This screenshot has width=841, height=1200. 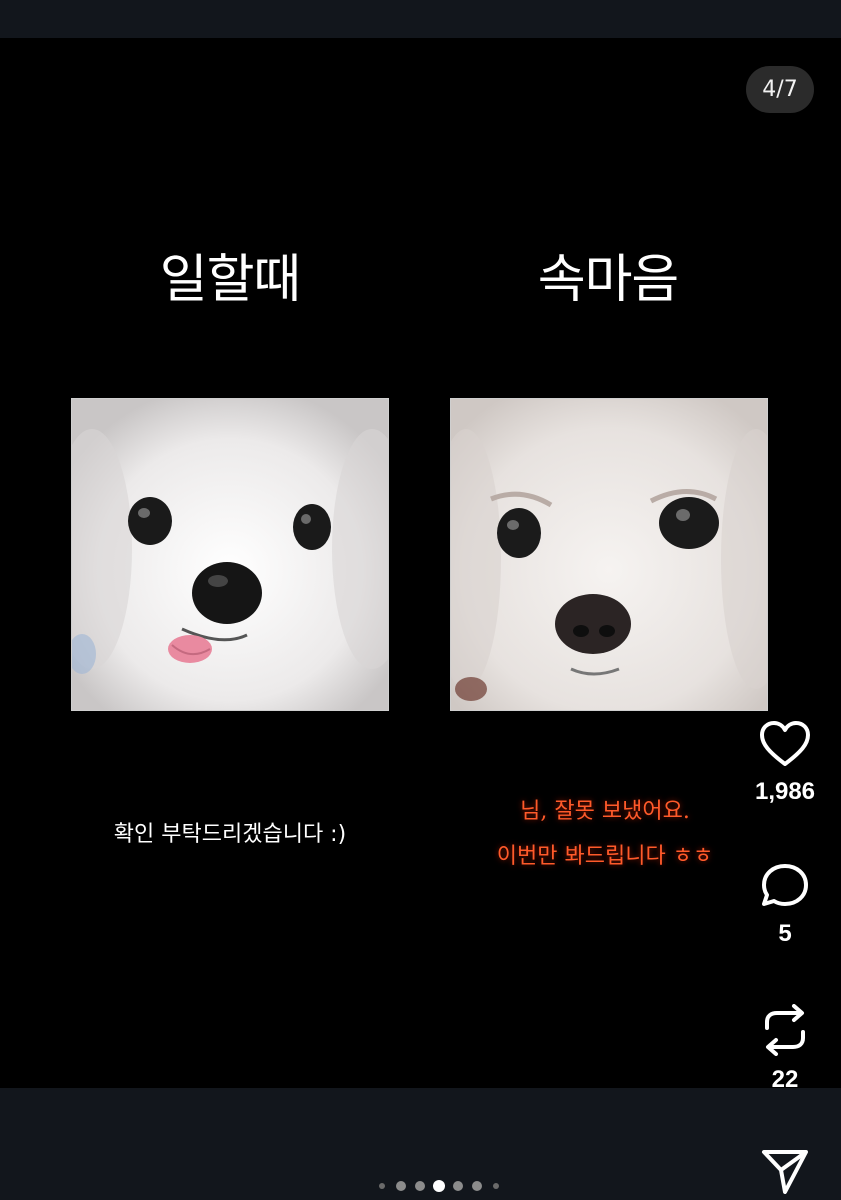 I want to click on reply-count: 5, so click(x=785, y=933).